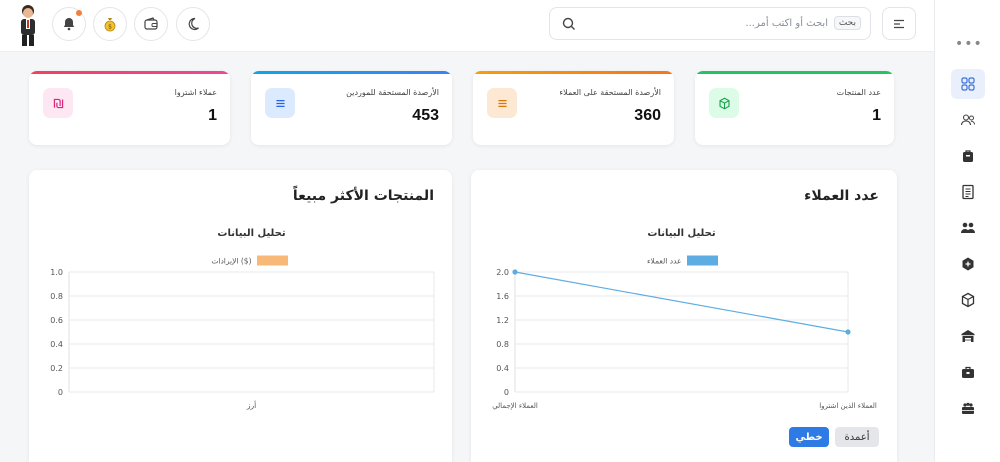 Image resolution: width=1000 pixels, height=462 pixels. Describe the element at coordinates (56, 272) in the screenshot. I see `y-tick-label: 1.0` at that location.